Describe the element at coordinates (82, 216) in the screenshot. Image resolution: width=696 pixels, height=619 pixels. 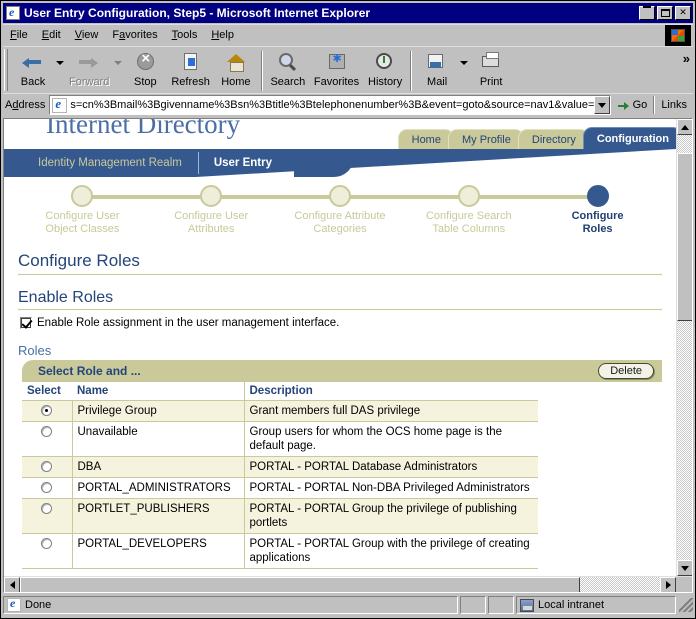
I see `train-step-label-line1: Configure User` at that location.